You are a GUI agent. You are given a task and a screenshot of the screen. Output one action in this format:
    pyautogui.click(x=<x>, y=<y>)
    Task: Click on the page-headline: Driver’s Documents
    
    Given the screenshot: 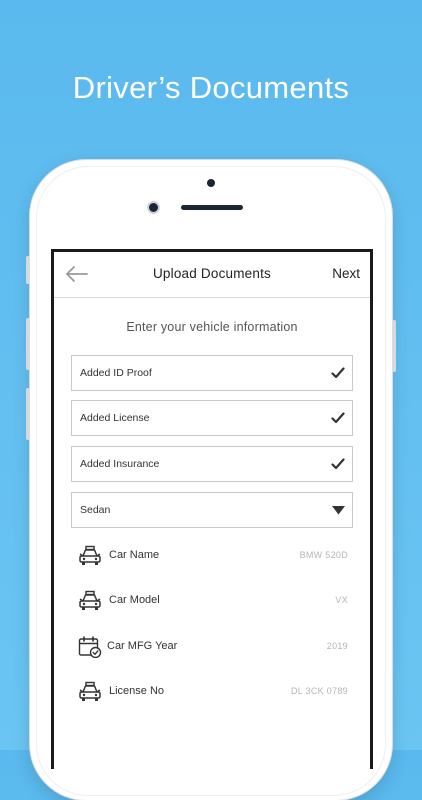 What is the action you would take?
    pyautogui.click(x=211, y=87)
    